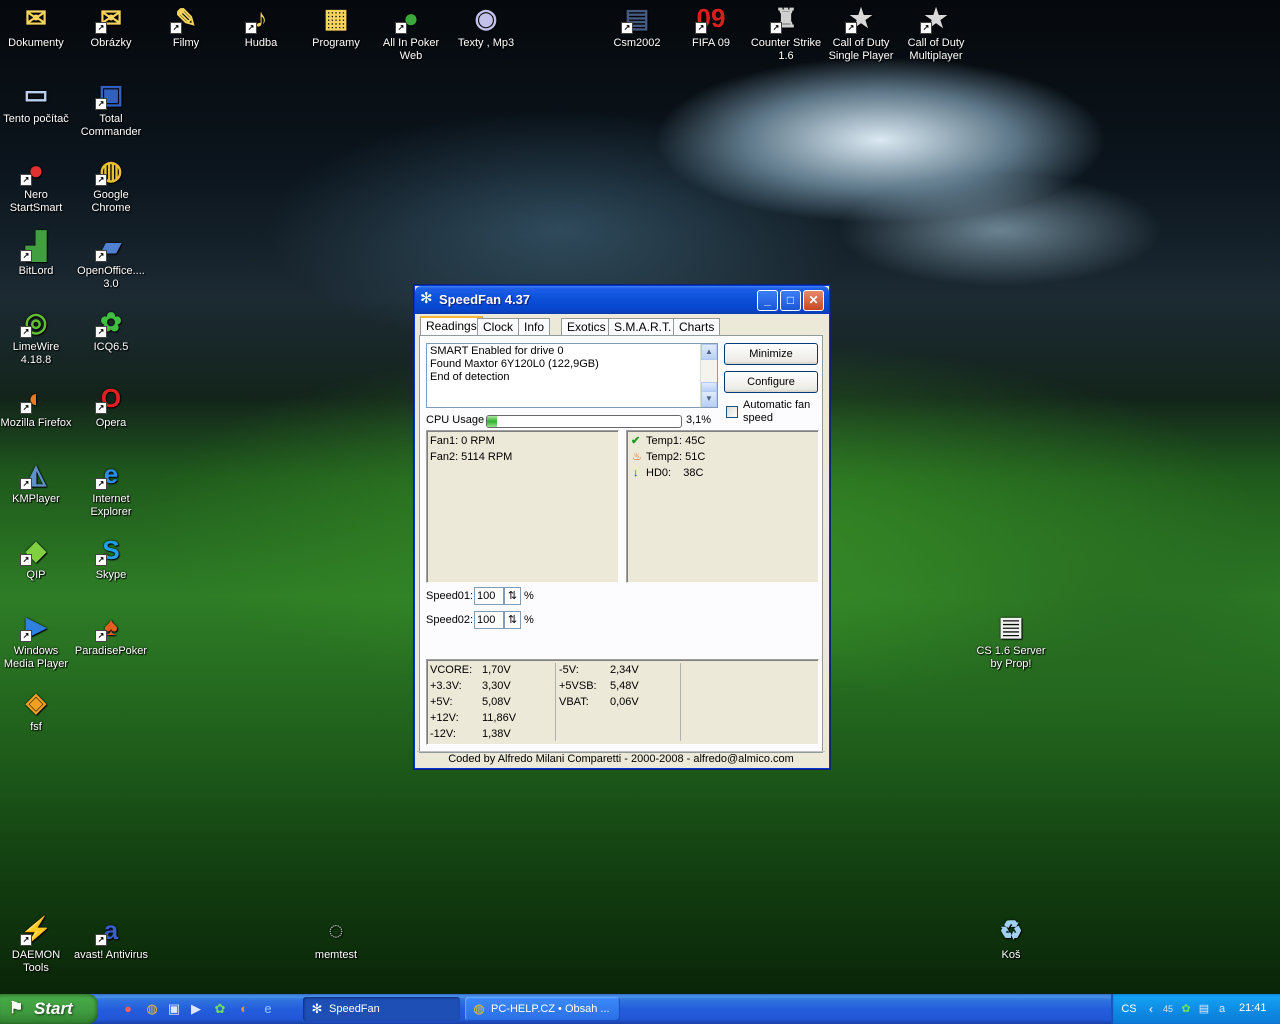 The height and width of the screenshot is (1024, 1280). What do you see at coordinates (37, 944) in the screenshot?
I see `desktop-icon-daemon-tools: ⚡ ↗ DAEMON Tools` at bounding box center [37, 944].